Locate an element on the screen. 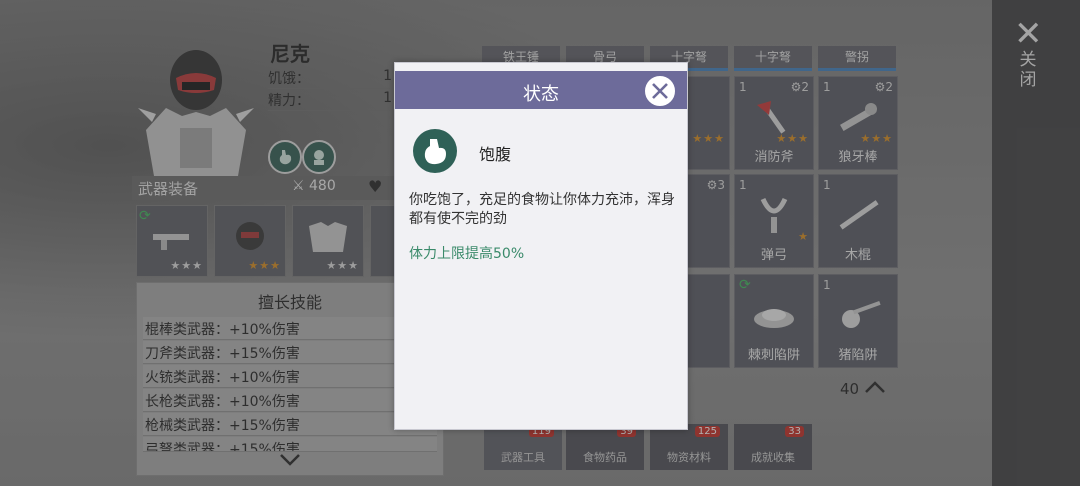  status-effect: 体力上限提高50% is located at coordinates (467, 254).